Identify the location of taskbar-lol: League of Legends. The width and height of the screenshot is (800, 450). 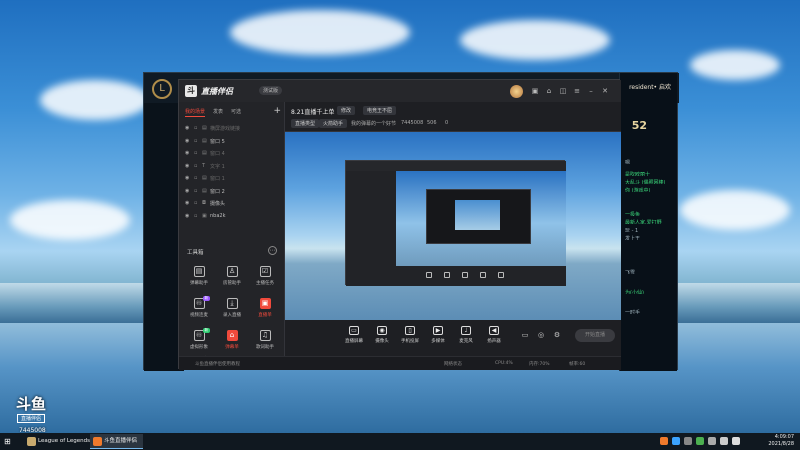
(60, 441).